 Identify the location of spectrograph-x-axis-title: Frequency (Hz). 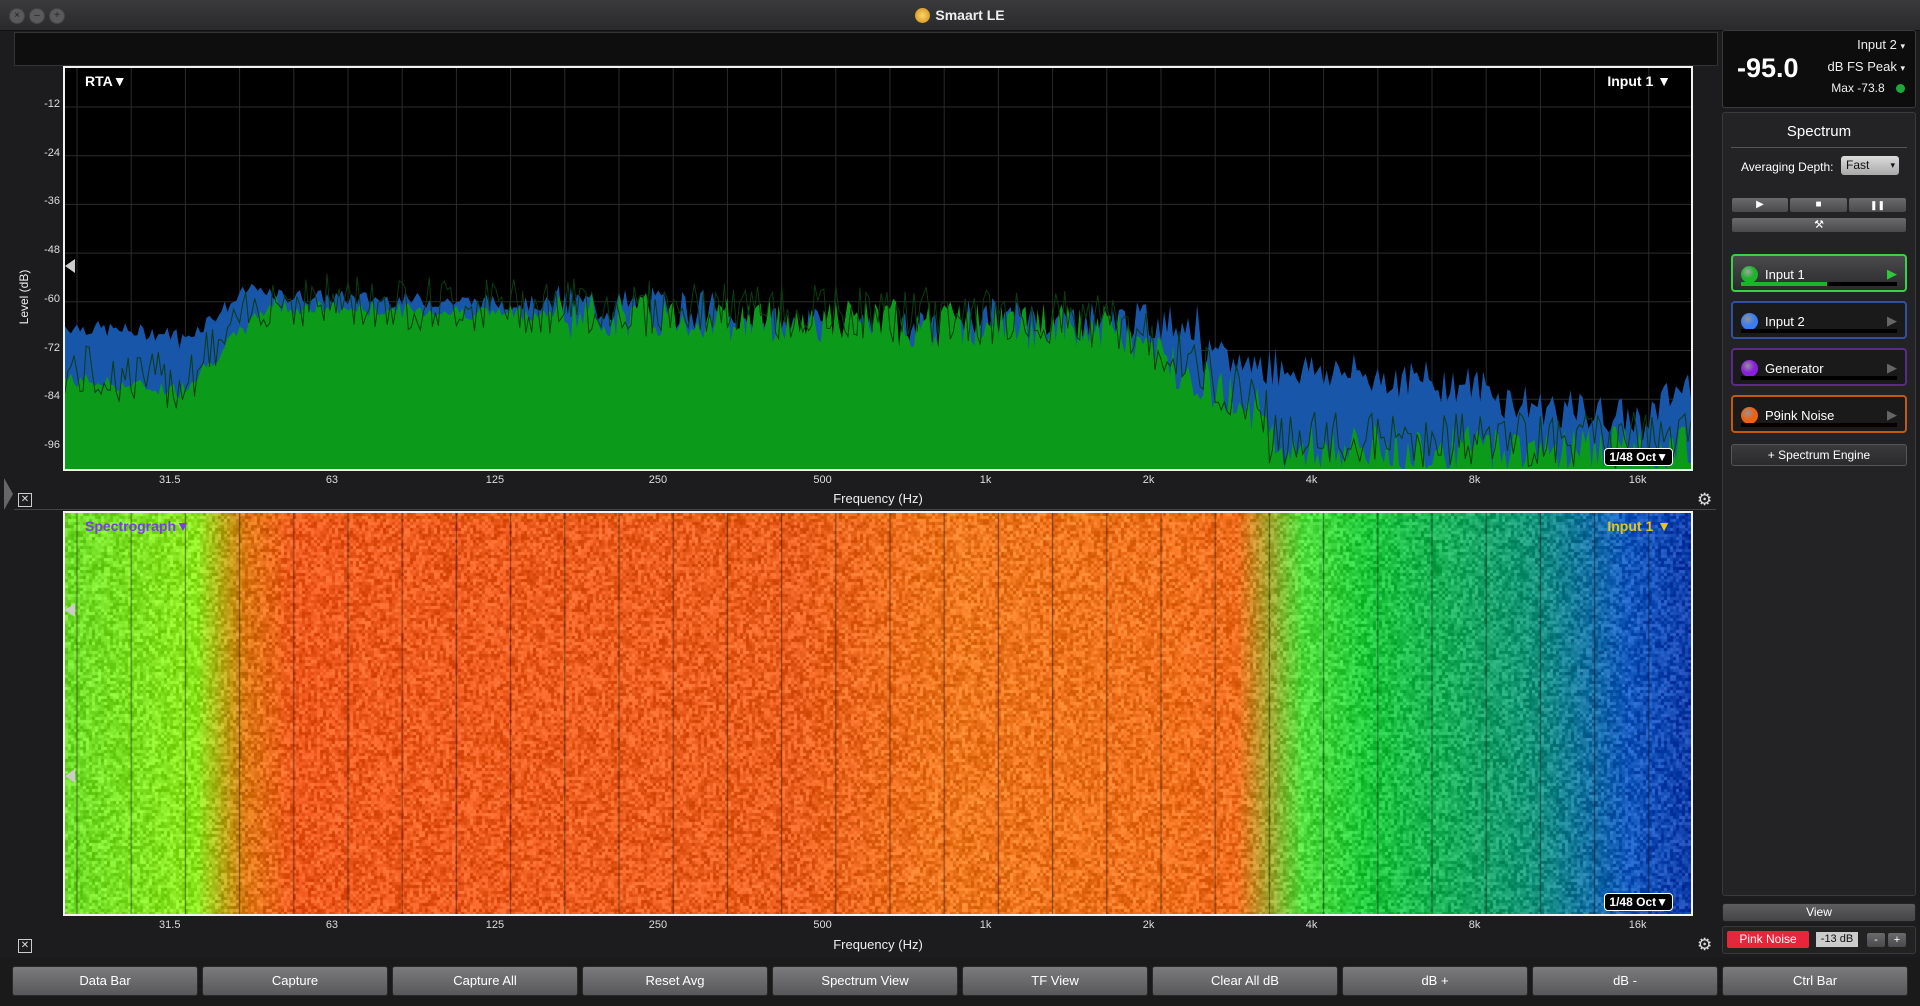
(878, 944).